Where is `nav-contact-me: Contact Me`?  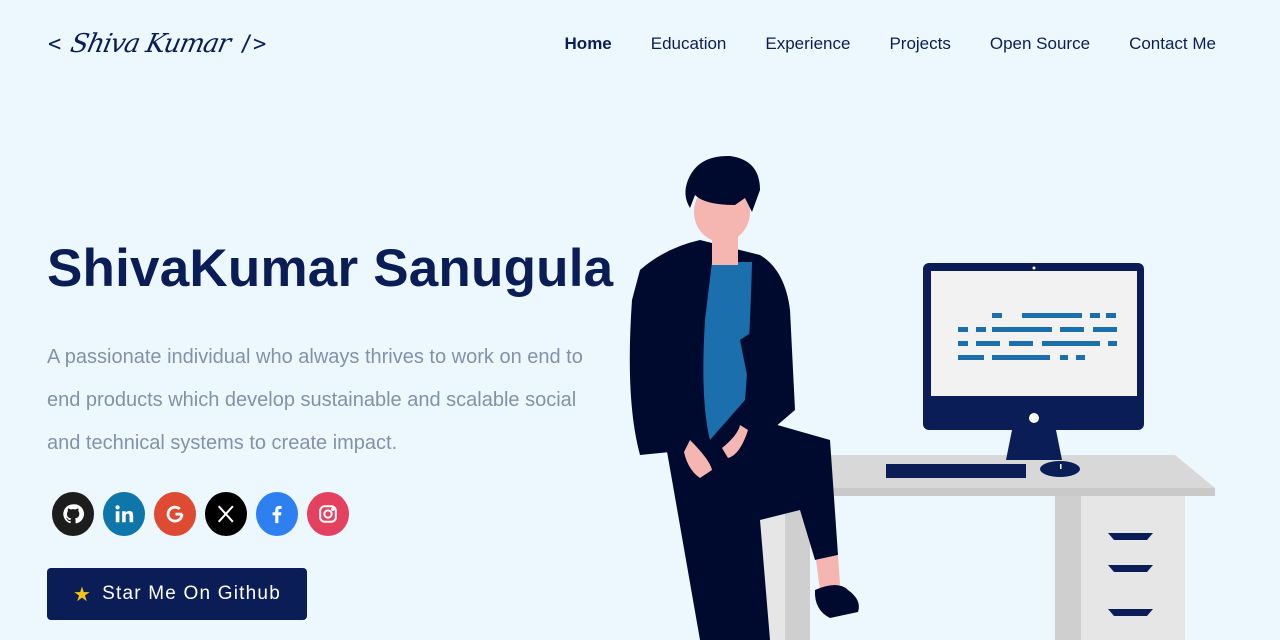
nav-contact-me: Contact Me is located at coordinates (1172, 44).